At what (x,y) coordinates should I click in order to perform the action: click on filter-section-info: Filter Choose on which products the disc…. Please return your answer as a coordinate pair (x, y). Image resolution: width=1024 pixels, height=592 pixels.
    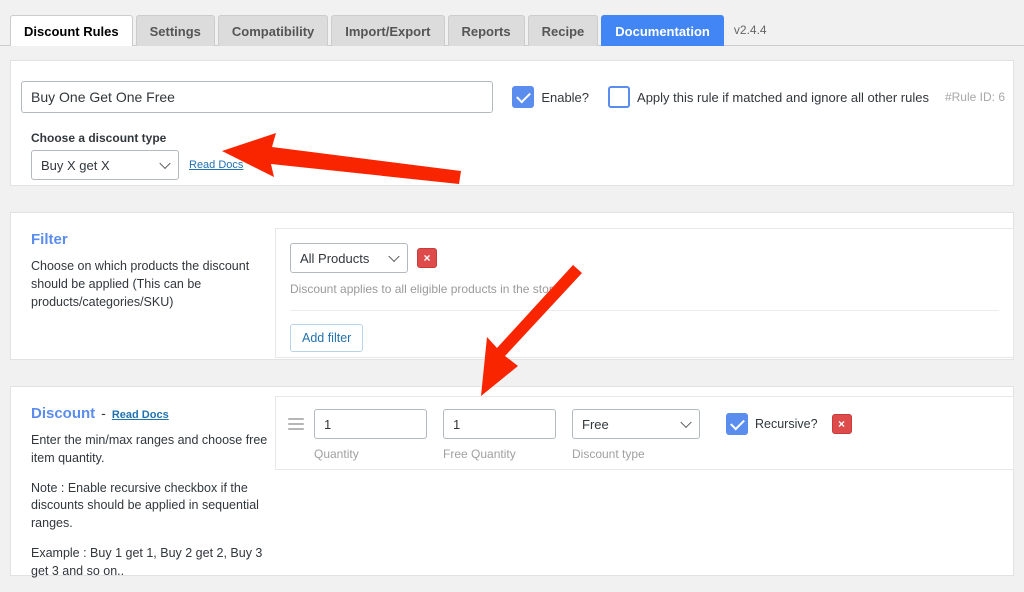
    Looking at the image, I should click on (151, 277).